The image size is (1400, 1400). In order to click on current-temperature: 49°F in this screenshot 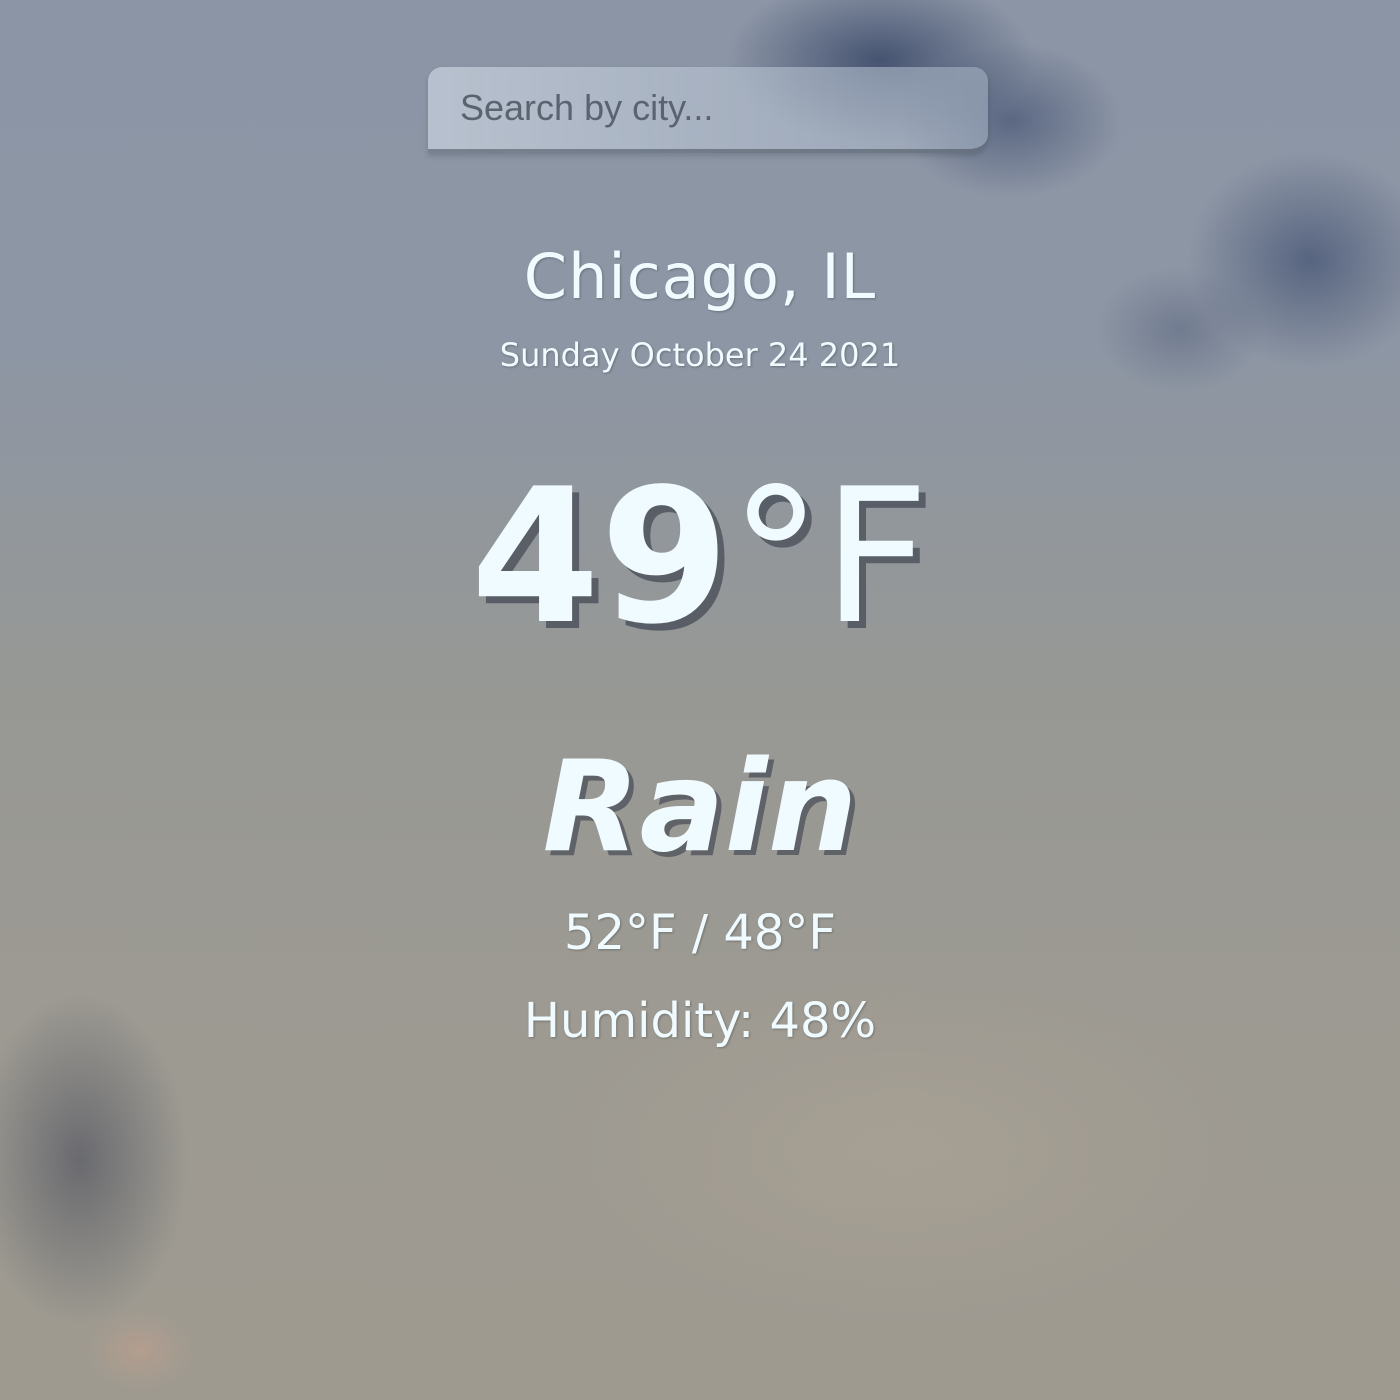, I will do `click(700, 557)`.